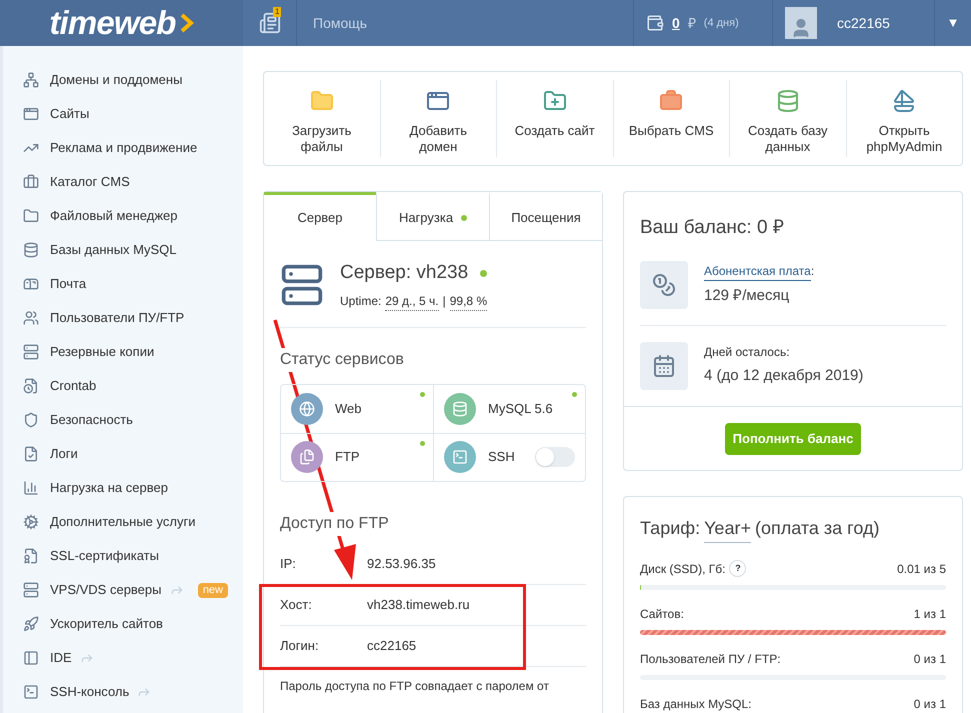  Describe the element at coordinates (727, 528) in the screenshot. I see `plan-link: Year+` at that location.